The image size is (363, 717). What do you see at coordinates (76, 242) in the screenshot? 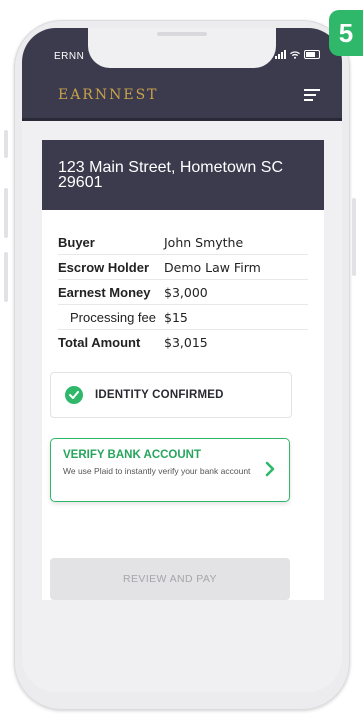
I see `detail-label: Buyer` at bounding box center [76, 242].